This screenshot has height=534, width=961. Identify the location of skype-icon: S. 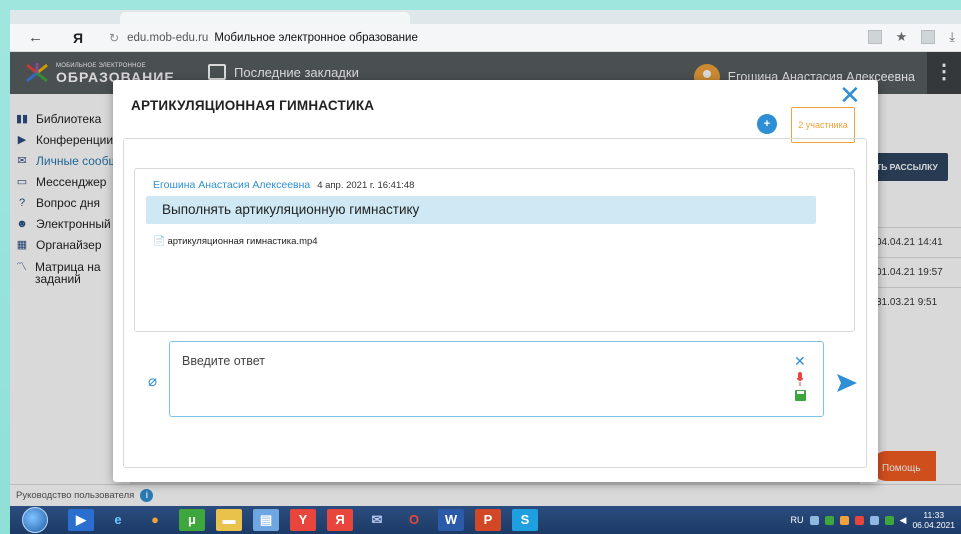
(525, 520).